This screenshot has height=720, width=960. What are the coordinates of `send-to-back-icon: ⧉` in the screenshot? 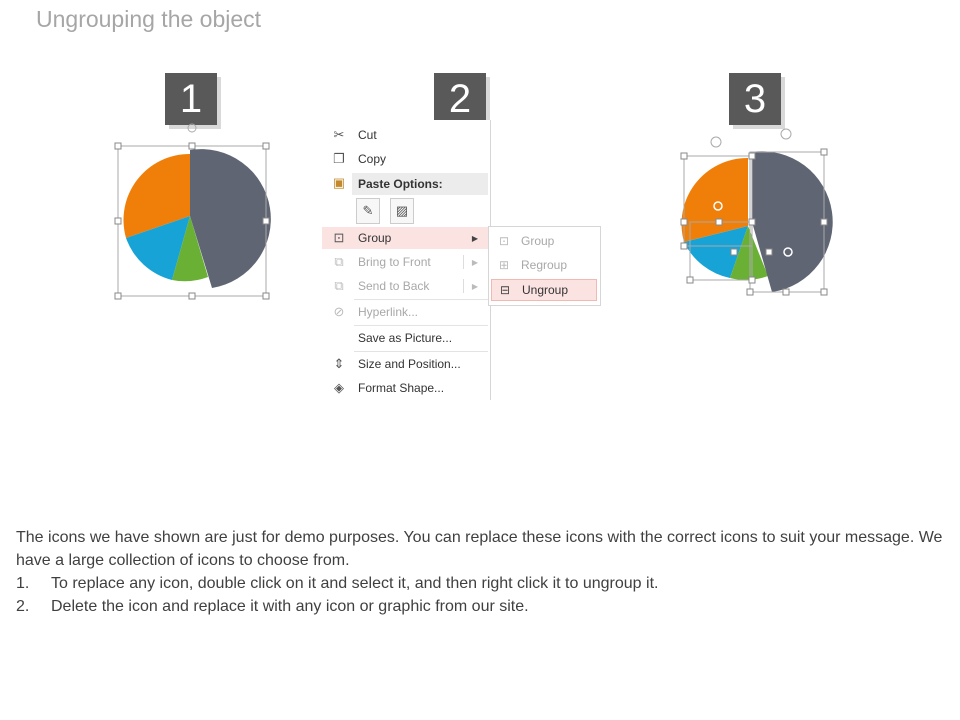 It's located at (339, 285).